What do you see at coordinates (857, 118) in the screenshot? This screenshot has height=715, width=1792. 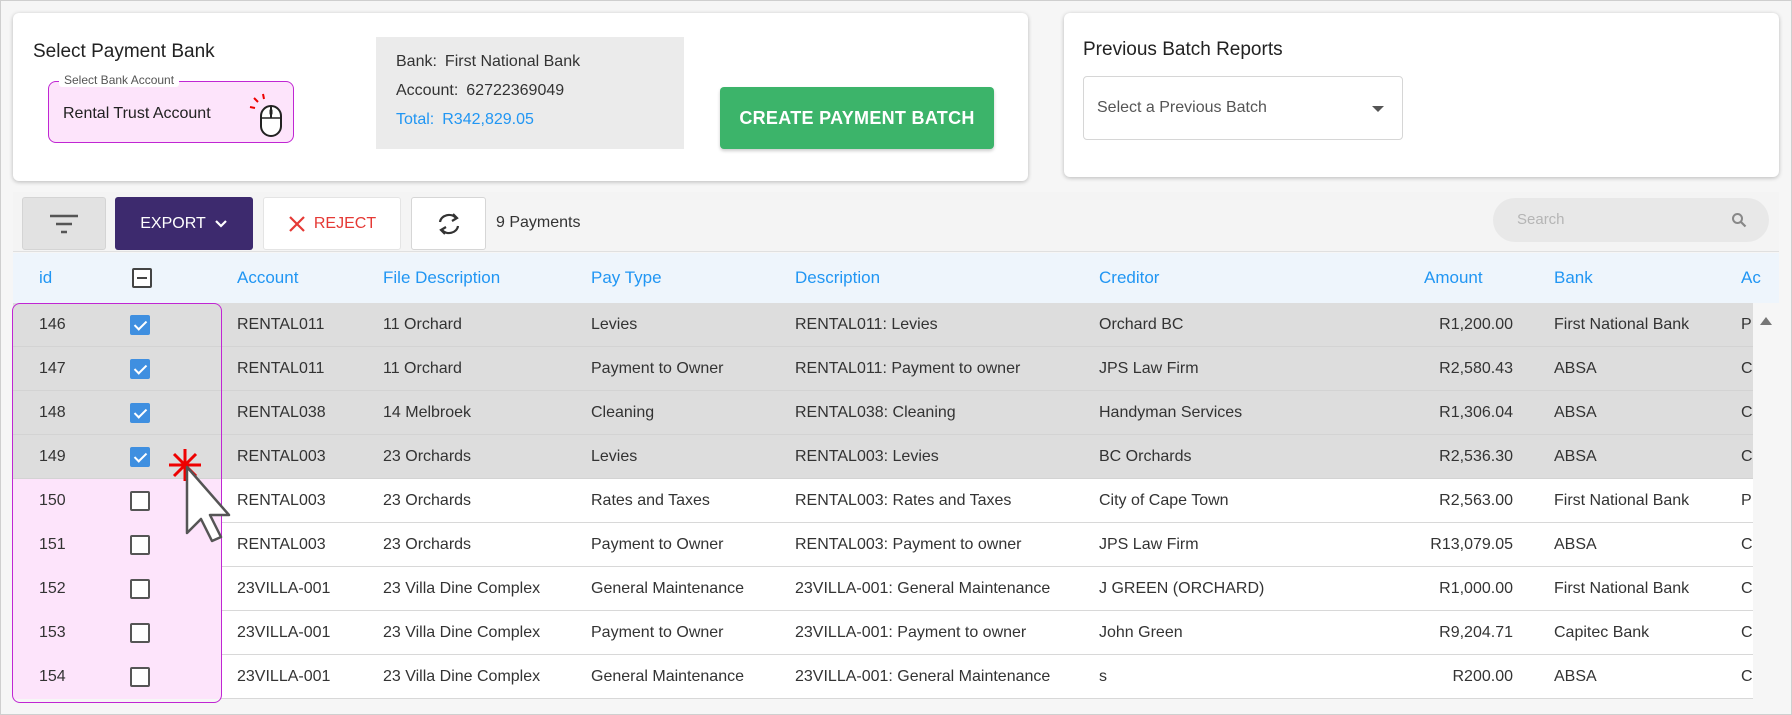 I see `create-payment-batch-button: CREATE PAYMENT BATCH` at bounding box center [857, 118].